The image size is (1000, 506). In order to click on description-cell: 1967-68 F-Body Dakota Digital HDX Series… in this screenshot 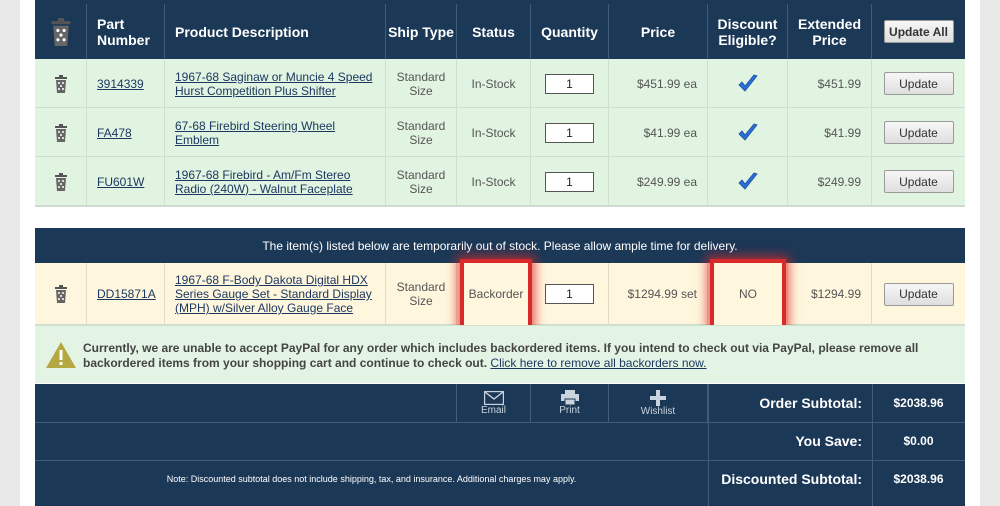, I will do `click(275, 294)`.